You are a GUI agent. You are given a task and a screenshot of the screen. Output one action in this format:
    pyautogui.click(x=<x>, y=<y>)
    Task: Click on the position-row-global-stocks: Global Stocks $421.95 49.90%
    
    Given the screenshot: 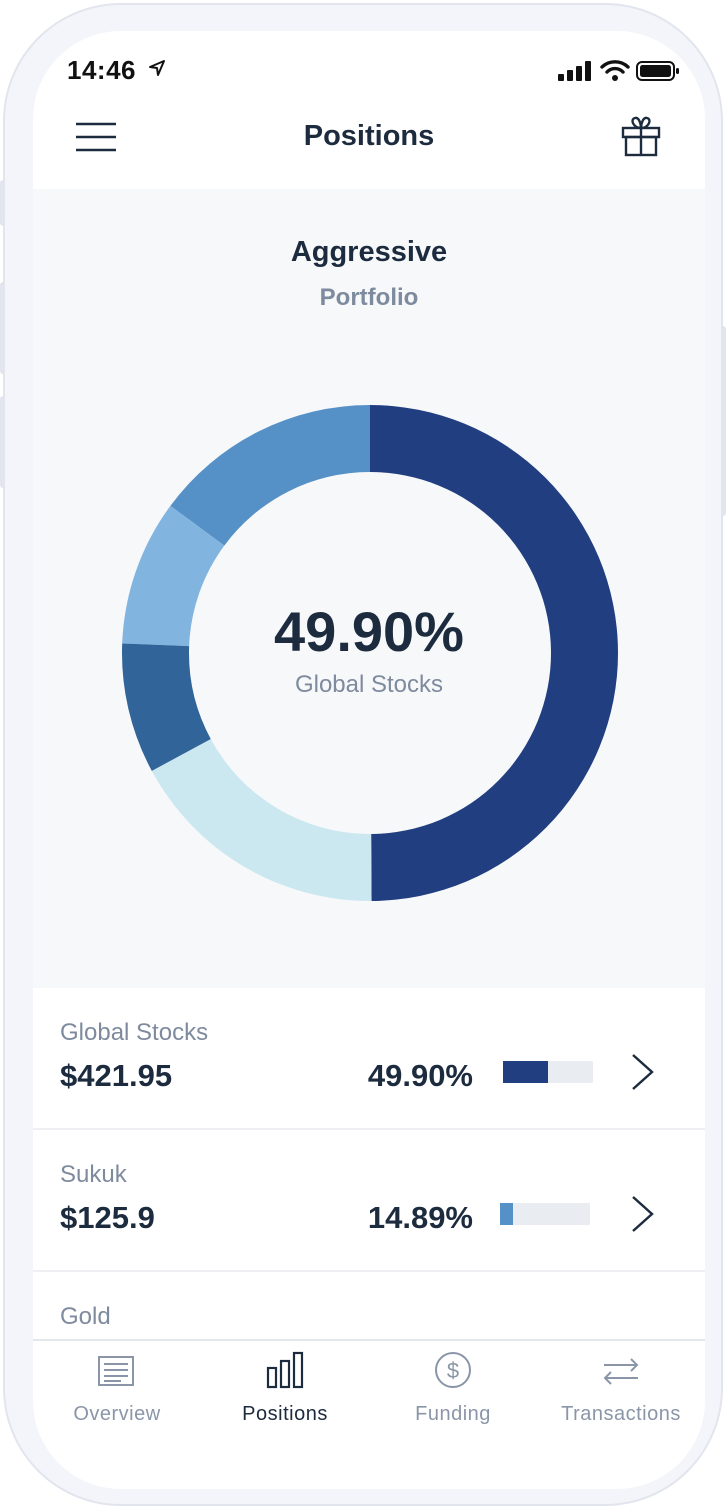 What is the action you would take?
    pyautogui.click(x=369, y=1059)
    